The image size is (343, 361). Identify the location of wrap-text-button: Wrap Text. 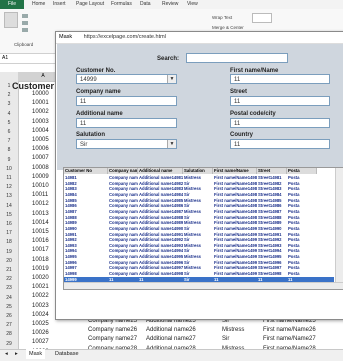
(222, 17).